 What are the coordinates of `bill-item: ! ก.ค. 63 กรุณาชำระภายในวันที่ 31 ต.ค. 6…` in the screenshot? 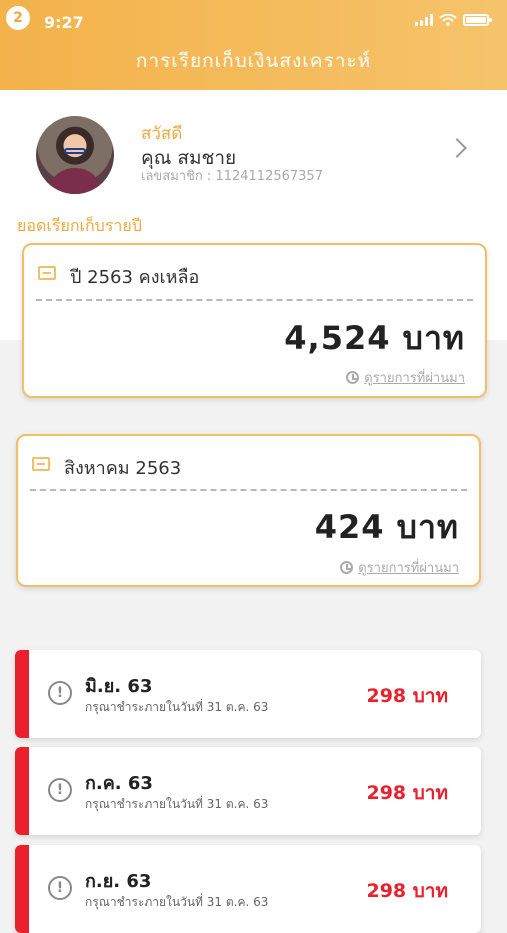 It's located at (248, 791).